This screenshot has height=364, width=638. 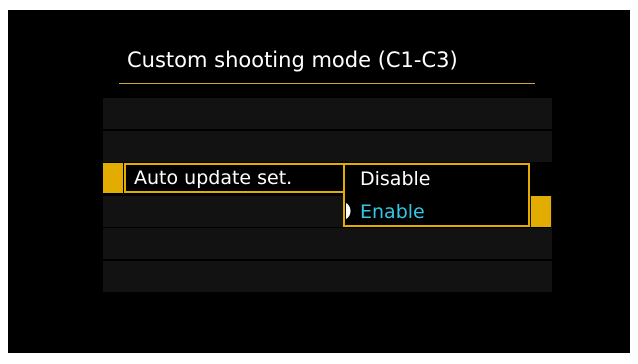 What do you see at coordinates (213, 178) in the screenshot?
I see `auto-update-setting-label: Auto update set.` at bounding box center [213, 178].